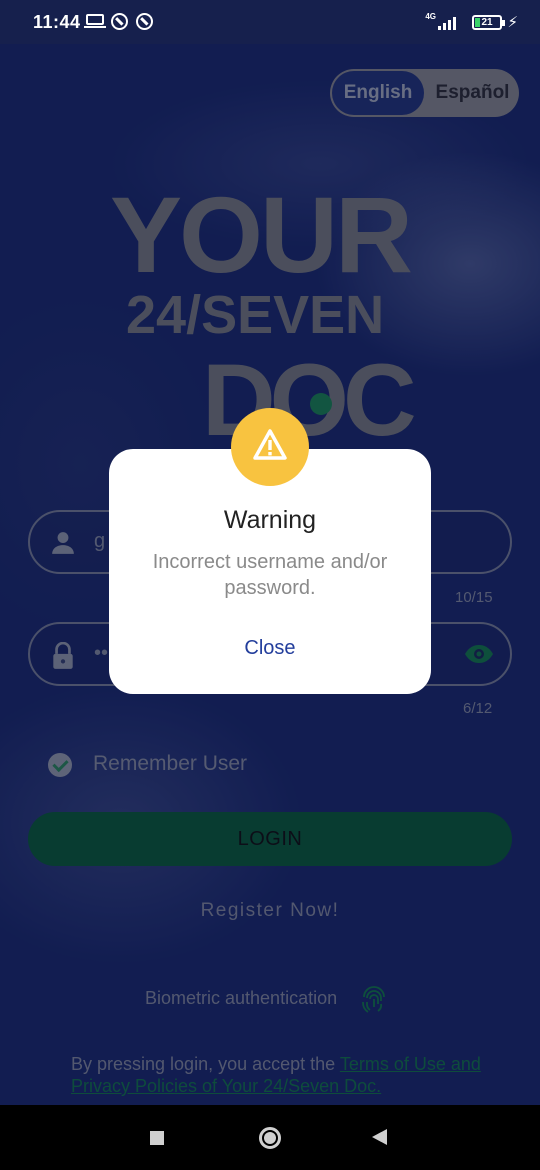 Image resolution: width=540 pixels, height=1170 pixels. Describe the element at coordinates (379, 1137) in the screenshot. I see `back-button` at that location.